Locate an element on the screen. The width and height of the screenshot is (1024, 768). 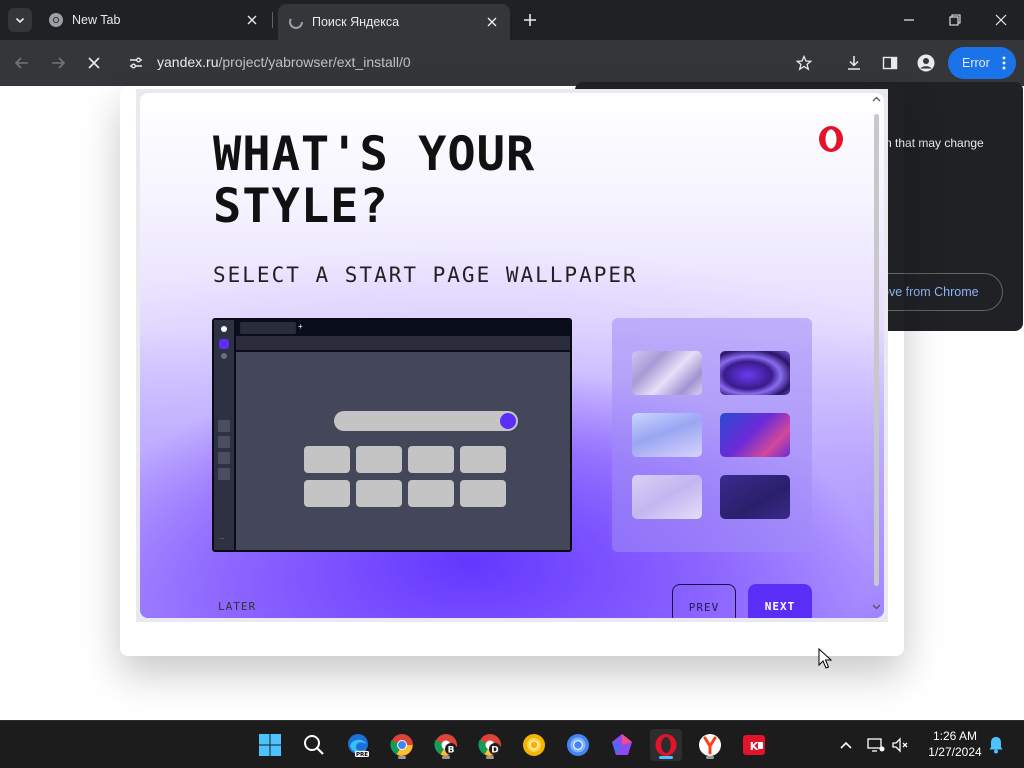
taskbar: PRE B D K 1:26 AM 1/27/2024 is located at coordinates (512, 744).